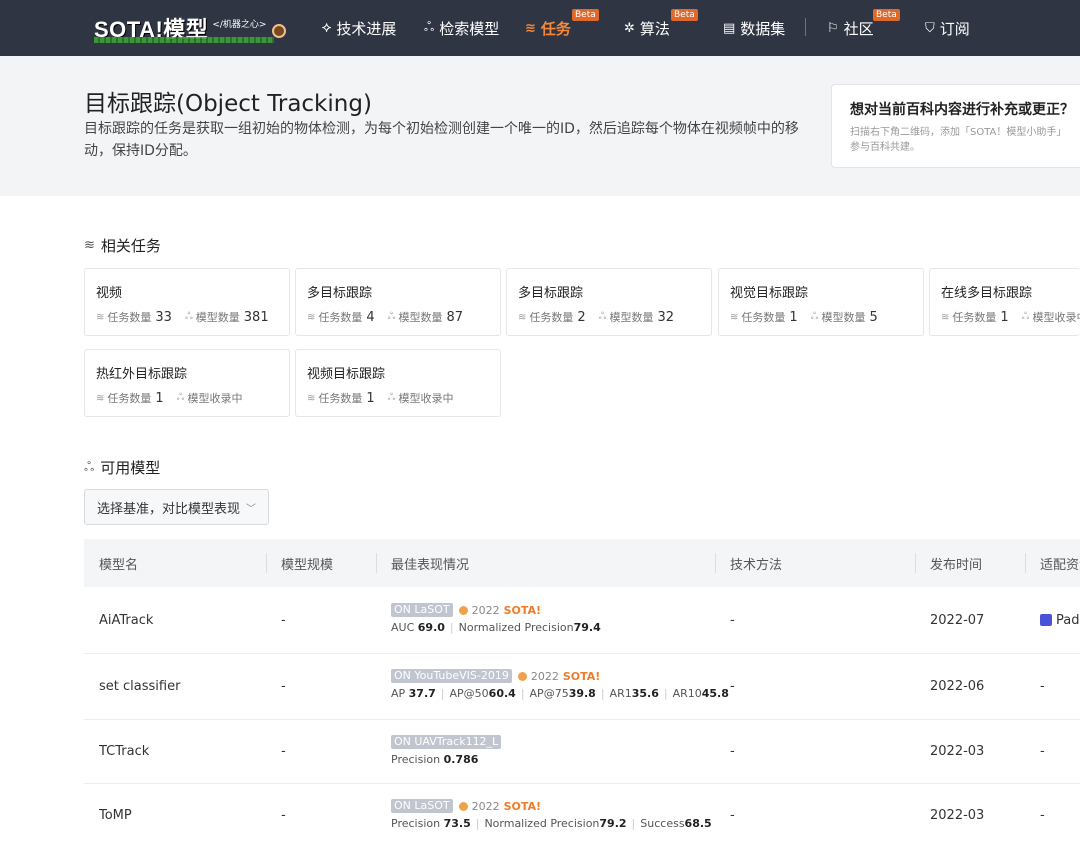 The width and height of the screenshot is (1080, 846). Describe the element at coordinates (109, 293) in the screenshot. I see `task-card-name: 视频` at that location.